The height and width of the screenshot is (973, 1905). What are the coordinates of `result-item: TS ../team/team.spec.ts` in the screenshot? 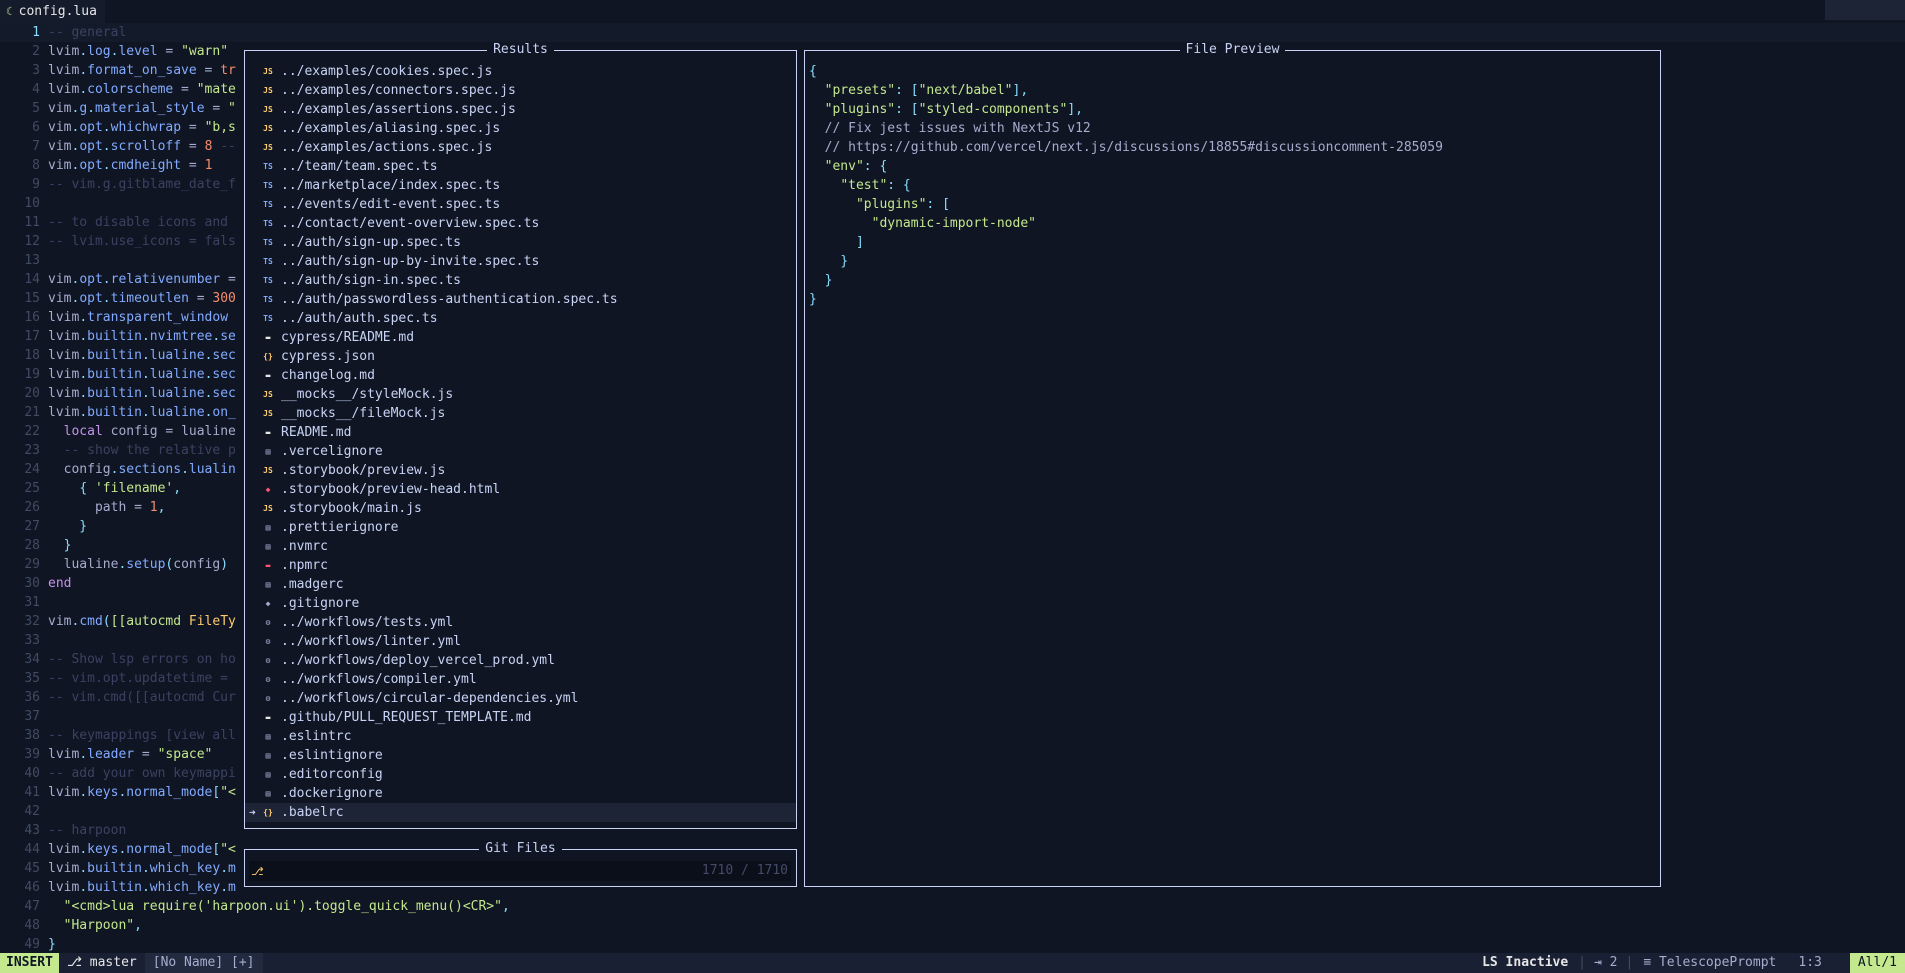 It's located at (520, 166).